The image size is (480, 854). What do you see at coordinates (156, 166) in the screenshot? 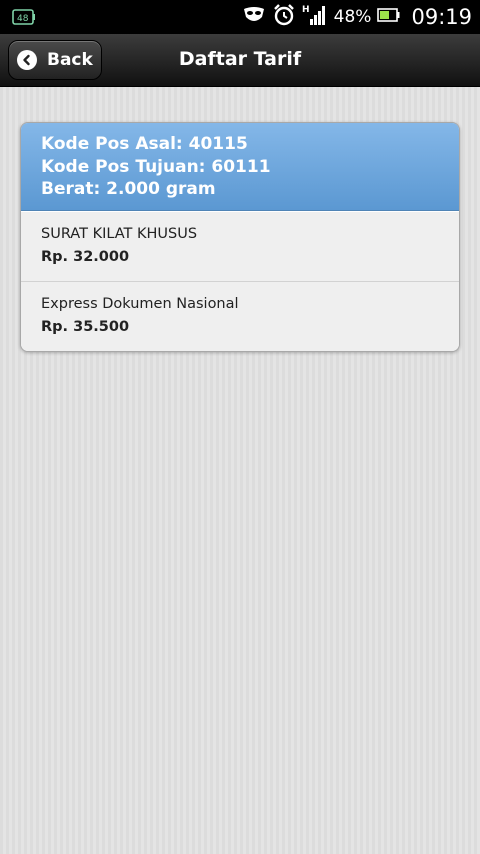
I see `destination-postcode: Kode Pos Tujuan: 60111` at bounding box center [156, 166].